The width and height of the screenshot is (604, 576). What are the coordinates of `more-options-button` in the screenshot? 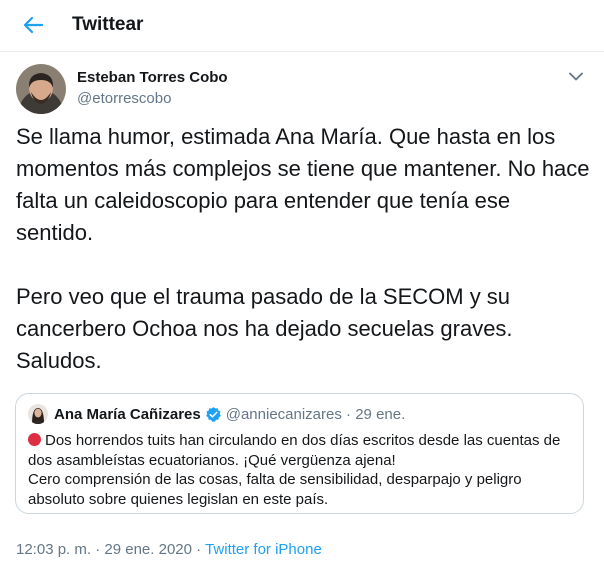 It's located at (576, 76).